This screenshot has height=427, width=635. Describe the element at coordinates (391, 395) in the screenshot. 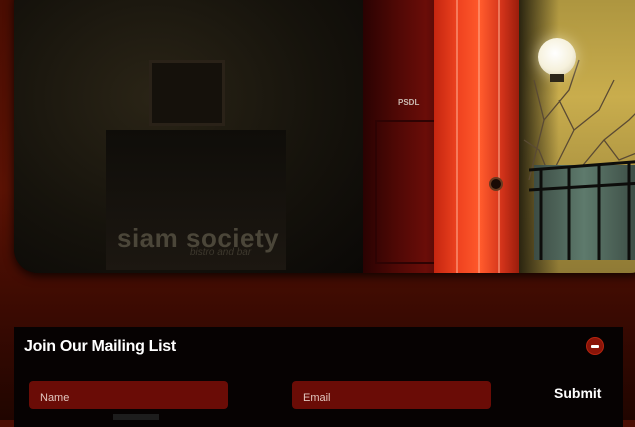

I see `email-field` at that location.